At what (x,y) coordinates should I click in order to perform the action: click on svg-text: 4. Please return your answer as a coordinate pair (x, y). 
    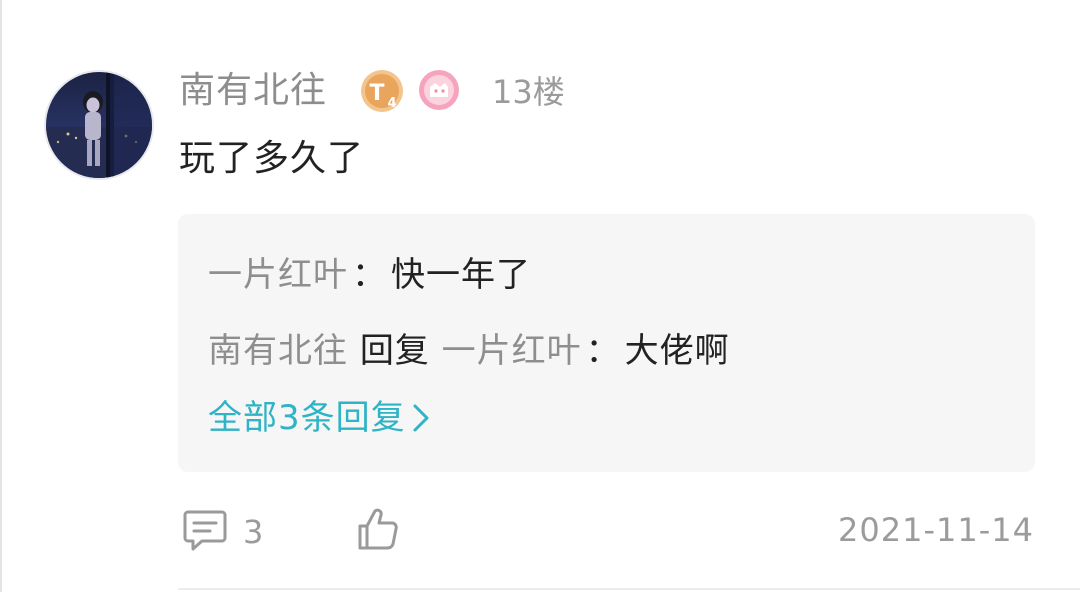
    Looking at the image, I should click on (391, 103).